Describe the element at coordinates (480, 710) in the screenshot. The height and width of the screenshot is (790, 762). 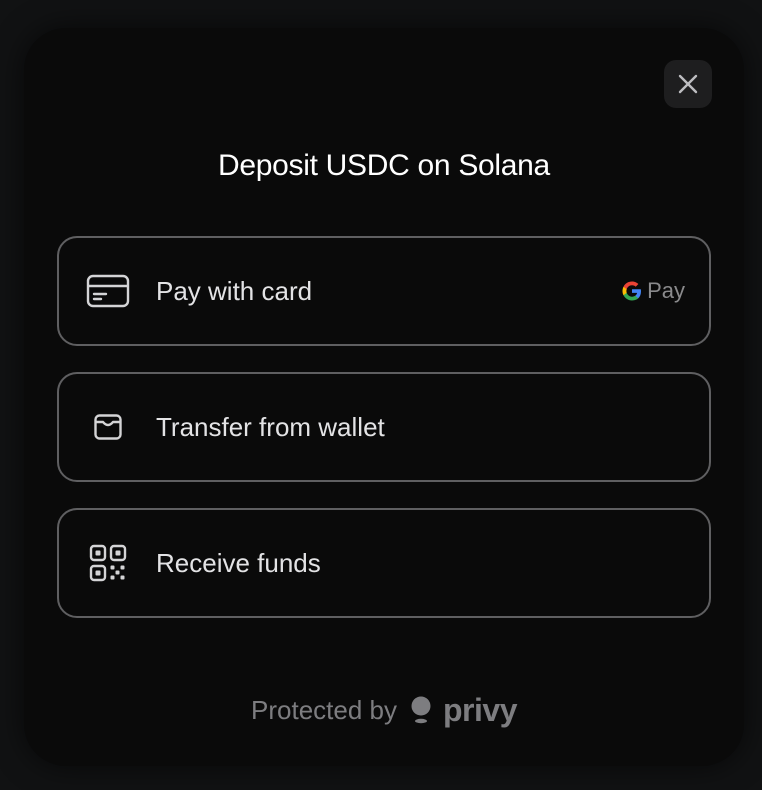
I see `privy-brand-name: privy` at that location.